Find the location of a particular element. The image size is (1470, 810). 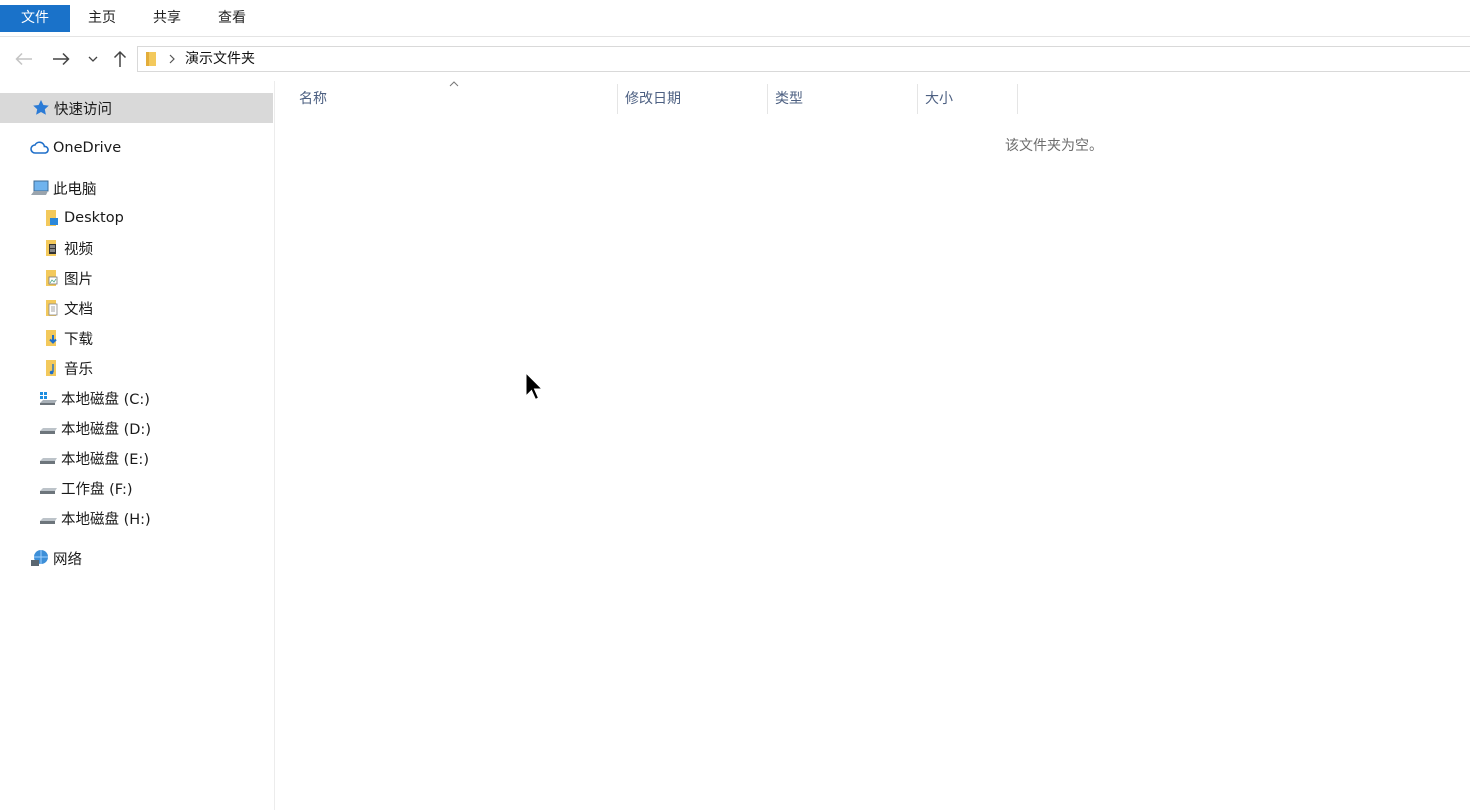

chevron-down-icon is located at coordinates (93, 59).